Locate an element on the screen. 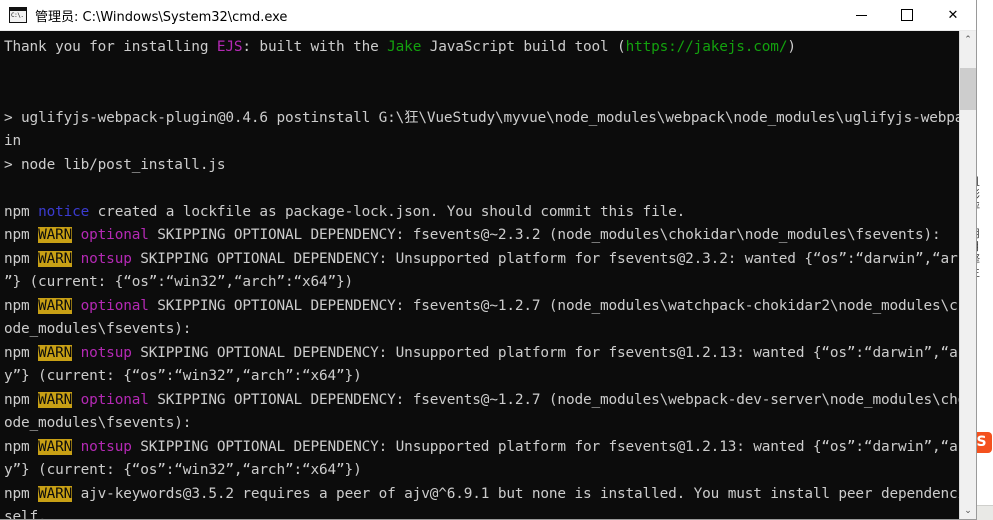 The image size is (993, 520). cmd-icon-glyph: C:\. is located at coordinates (17, 15).